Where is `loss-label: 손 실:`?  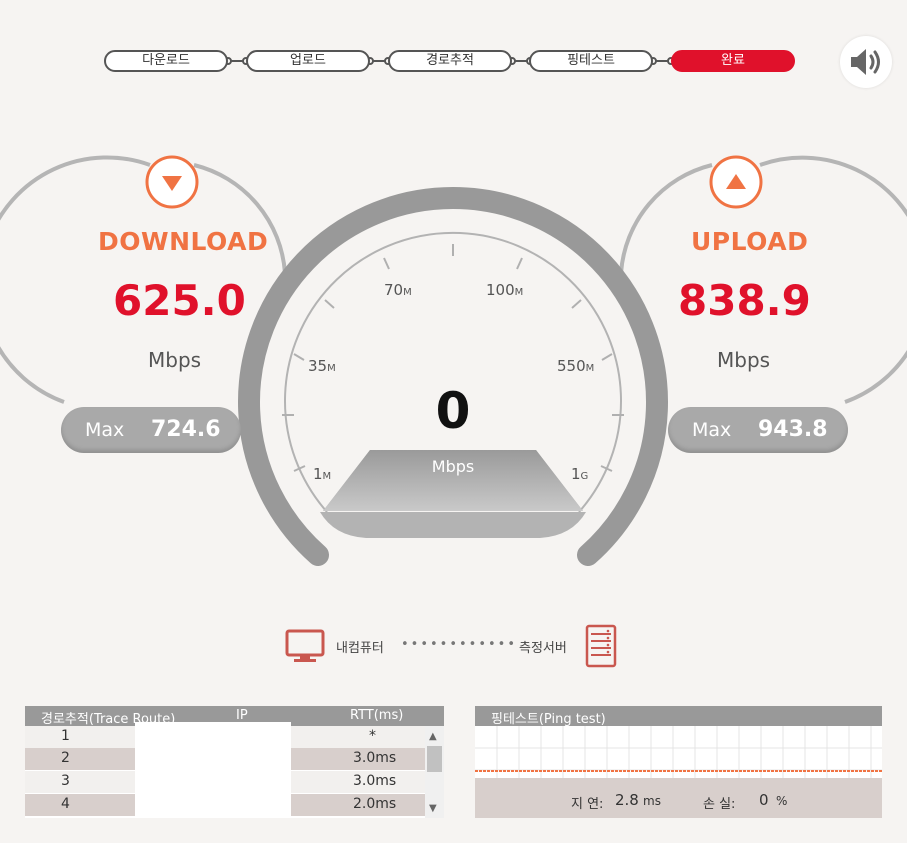 loss-label: 손 실: is located at coordinates (719, 804).